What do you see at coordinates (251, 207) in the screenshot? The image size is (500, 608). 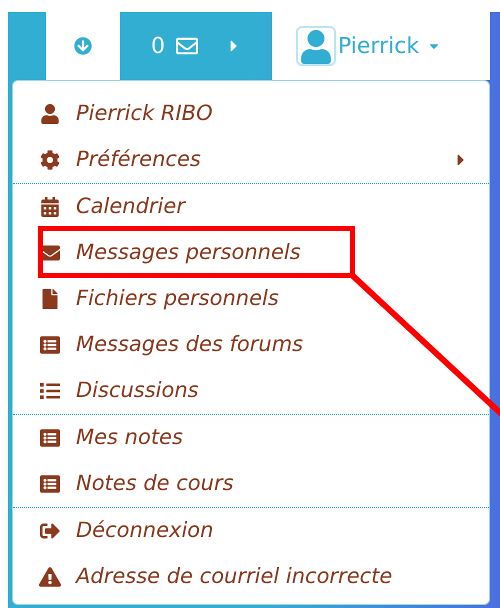 I see `menu-item: Calendrier` at bounding box center [251, 207].